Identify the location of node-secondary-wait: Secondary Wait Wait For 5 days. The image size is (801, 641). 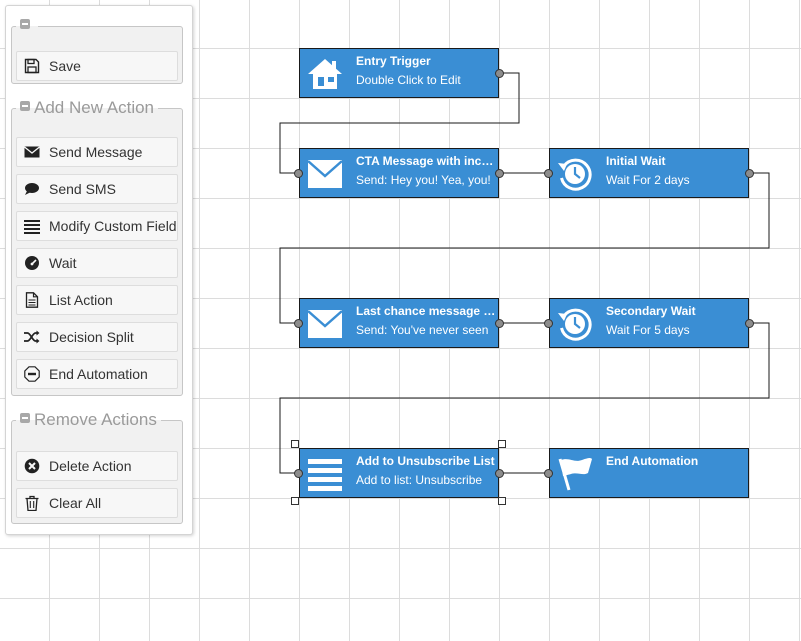
(649, 323).